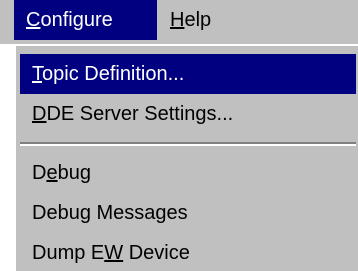 This screenshot has height=271, width=358. Describe the element at coordinates (52, 173) in the screenshot. I see `menu-item-mnemonic: e` at that location.